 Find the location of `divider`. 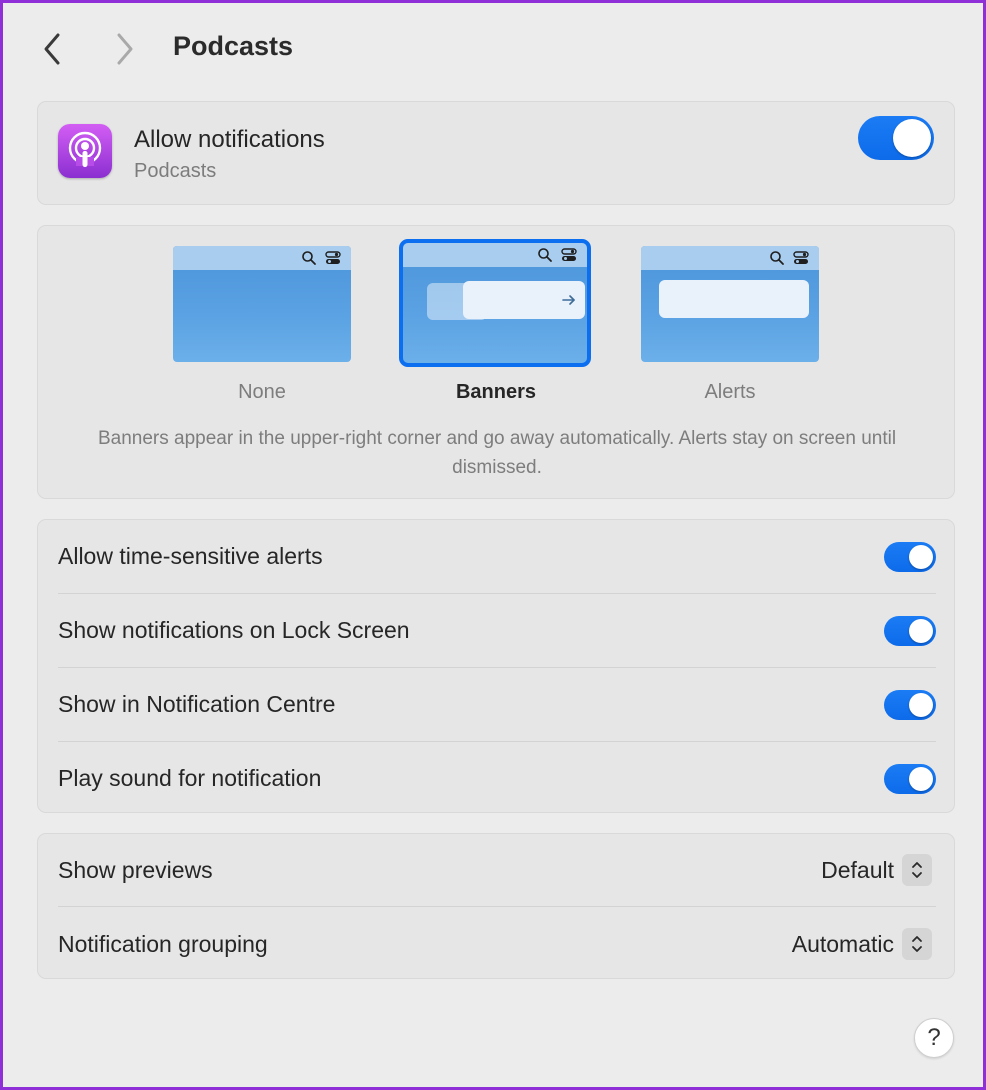

divider is located at coordinates (497, 906).